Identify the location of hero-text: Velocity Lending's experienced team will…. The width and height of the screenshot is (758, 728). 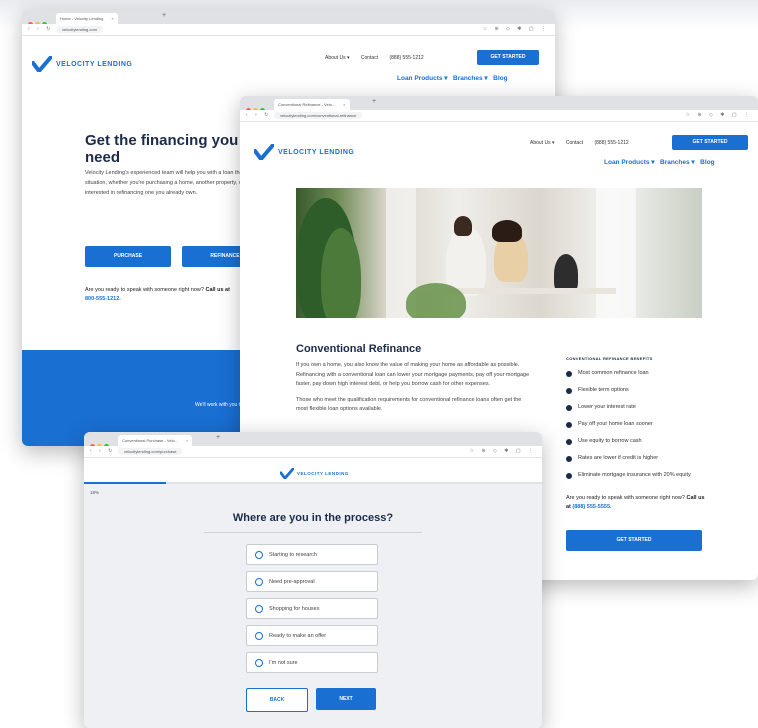
(175, 183).